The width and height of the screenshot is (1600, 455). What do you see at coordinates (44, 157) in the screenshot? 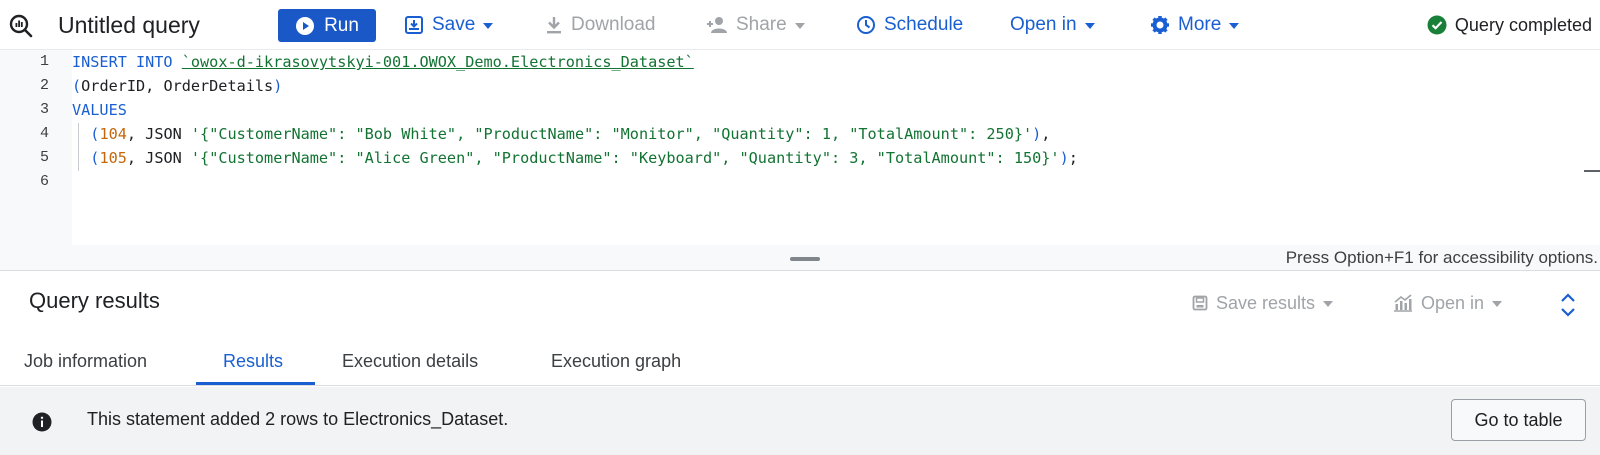
I see `line-number: 5` at bounding box center [44, 157].